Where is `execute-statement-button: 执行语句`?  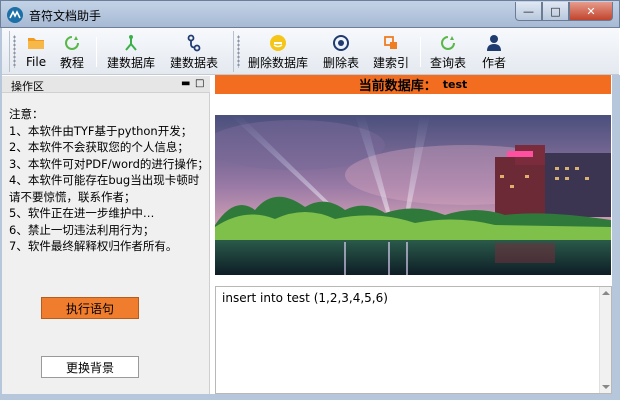 execute-statement-button: 执行语句 is located at coordinates (90, 308).